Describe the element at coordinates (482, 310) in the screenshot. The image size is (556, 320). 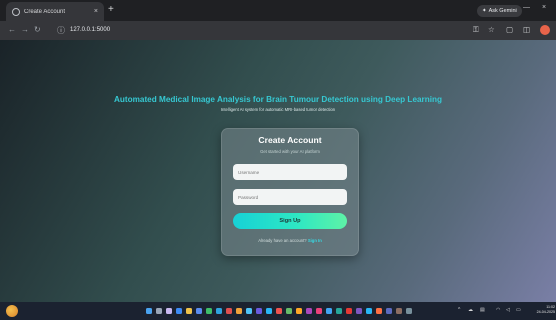
I see `language-icon: ▤` at that location.